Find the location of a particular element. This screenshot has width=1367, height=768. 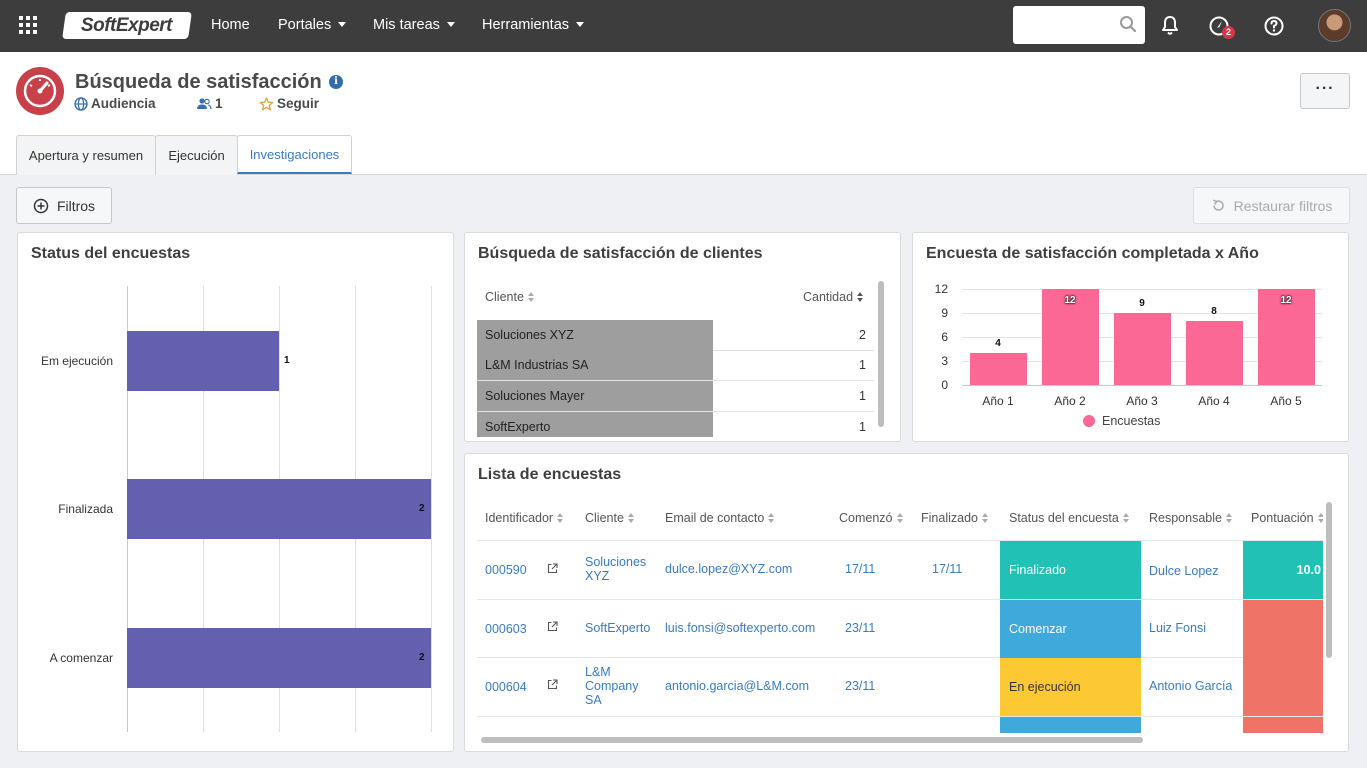

survey-owner-link: Luiz Fonsi is located at coordinates (1177, 628).